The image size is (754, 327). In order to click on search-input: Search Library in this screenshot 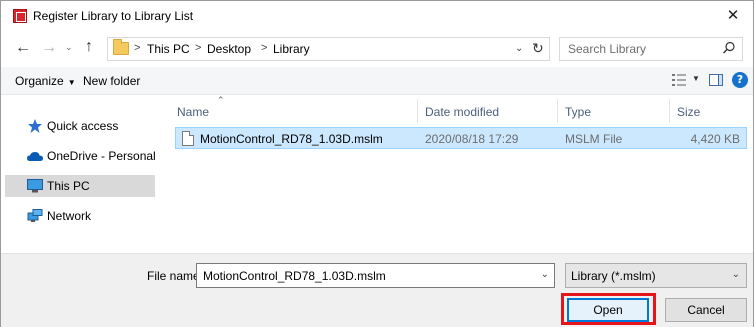, I will do `click(651, 49)`.